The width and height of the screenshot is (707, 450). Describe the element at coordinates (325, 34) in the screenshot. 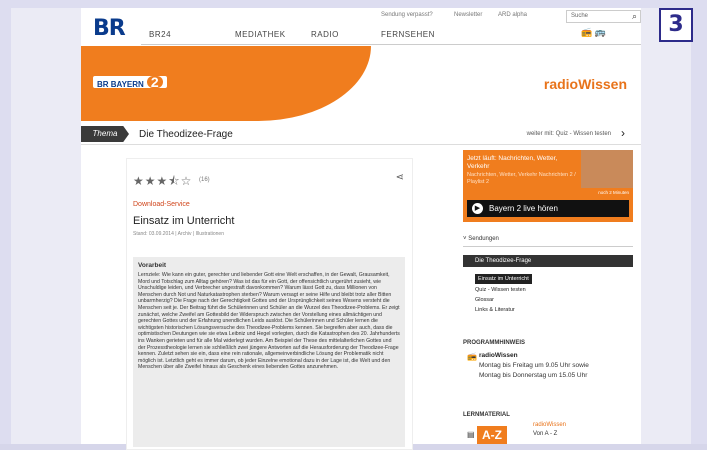

I see `nav-radio: RADIO` at that location.